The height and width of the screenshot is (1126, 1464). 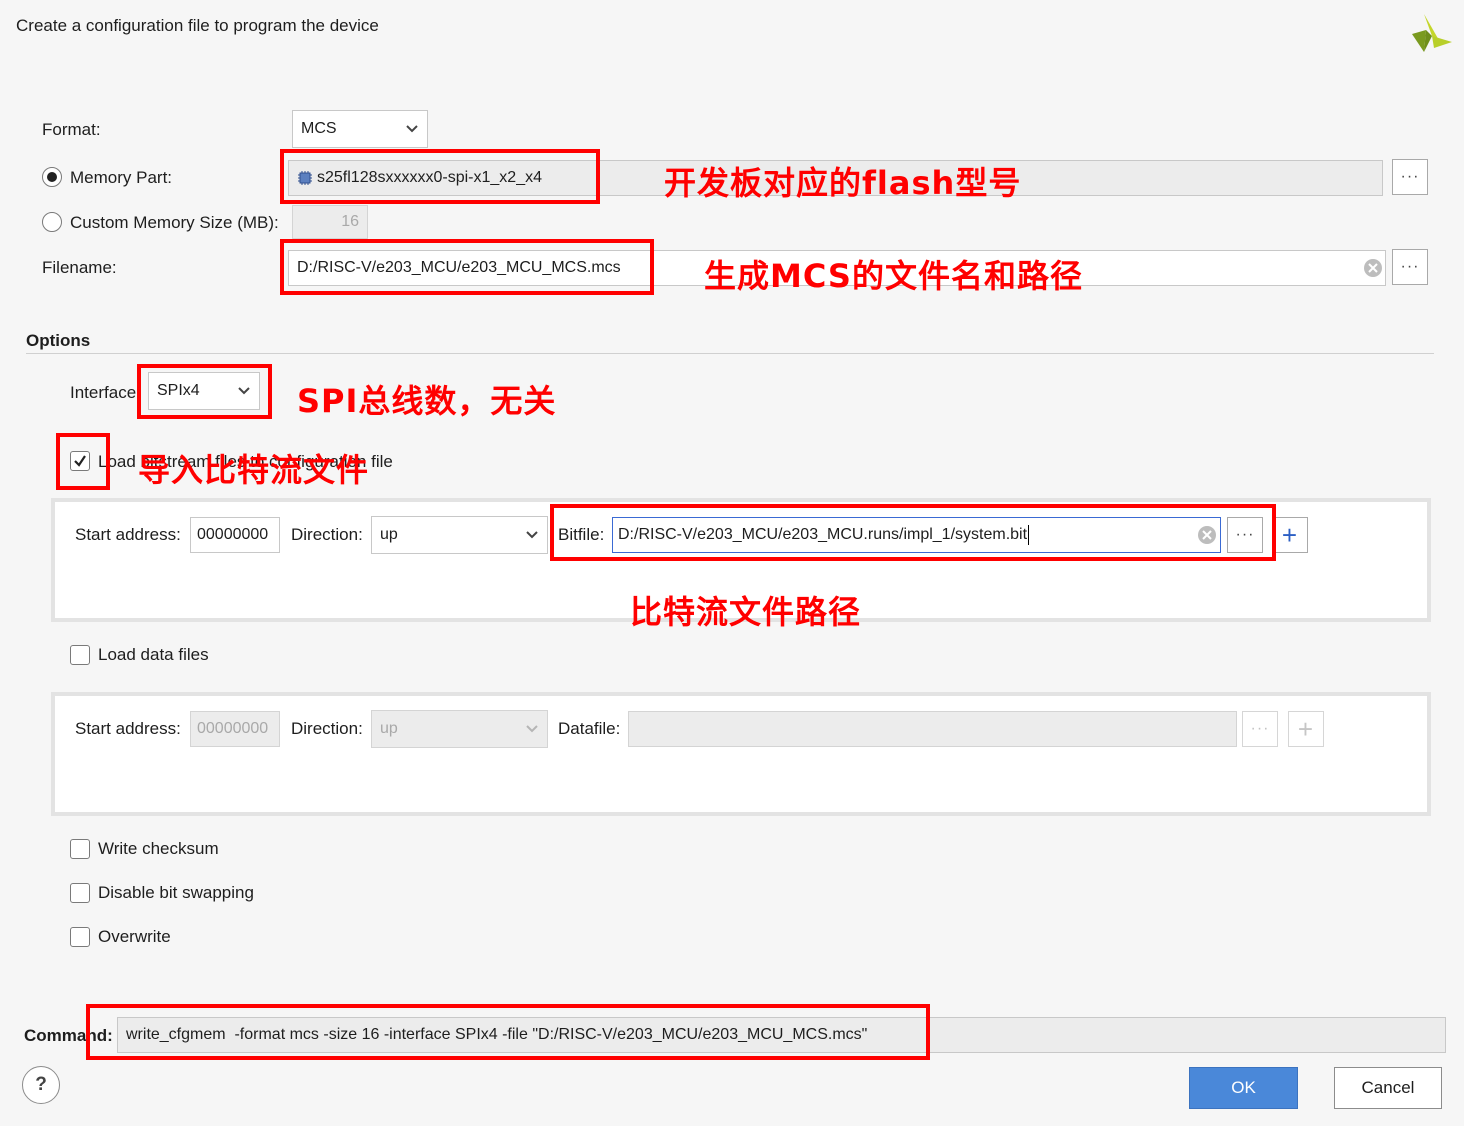 I want to click on write-checksum-label: Write checksum, so click(x=158, y=848).